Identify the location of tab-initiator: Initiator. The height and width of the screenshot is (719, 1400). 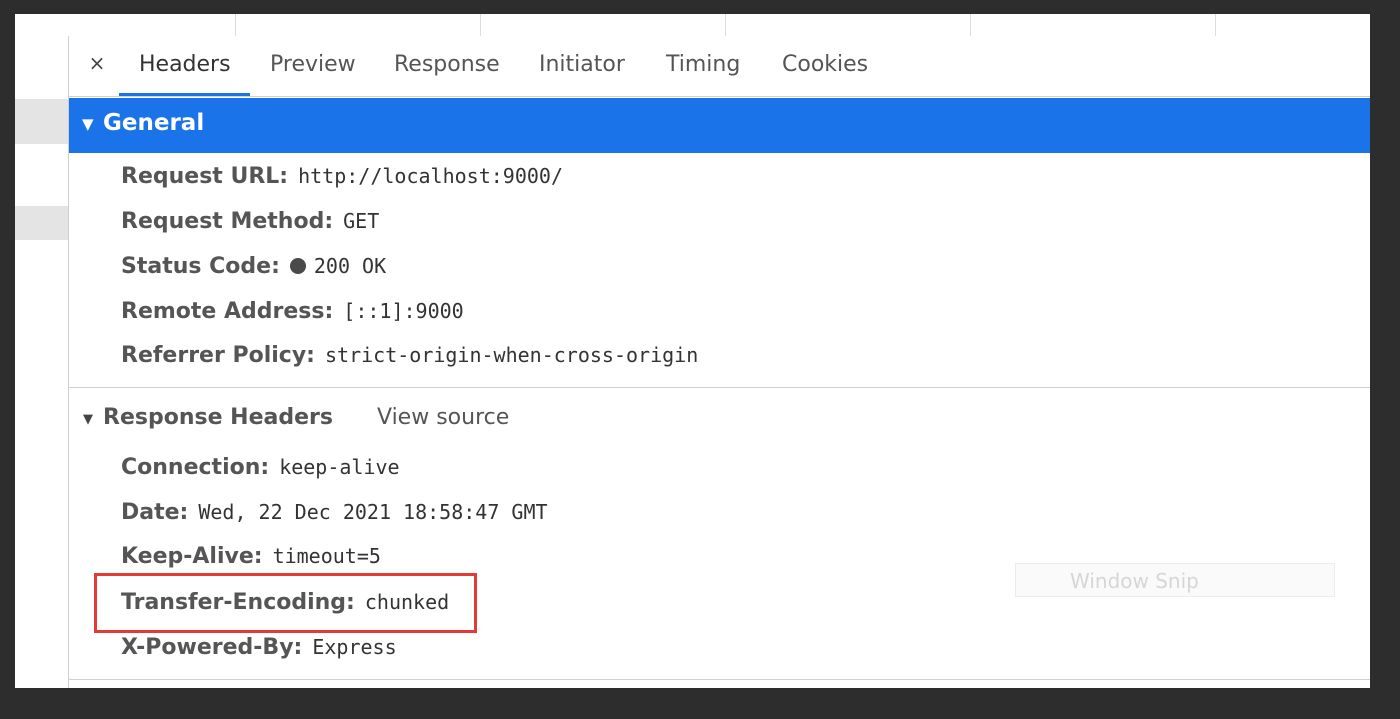
(582, 64).